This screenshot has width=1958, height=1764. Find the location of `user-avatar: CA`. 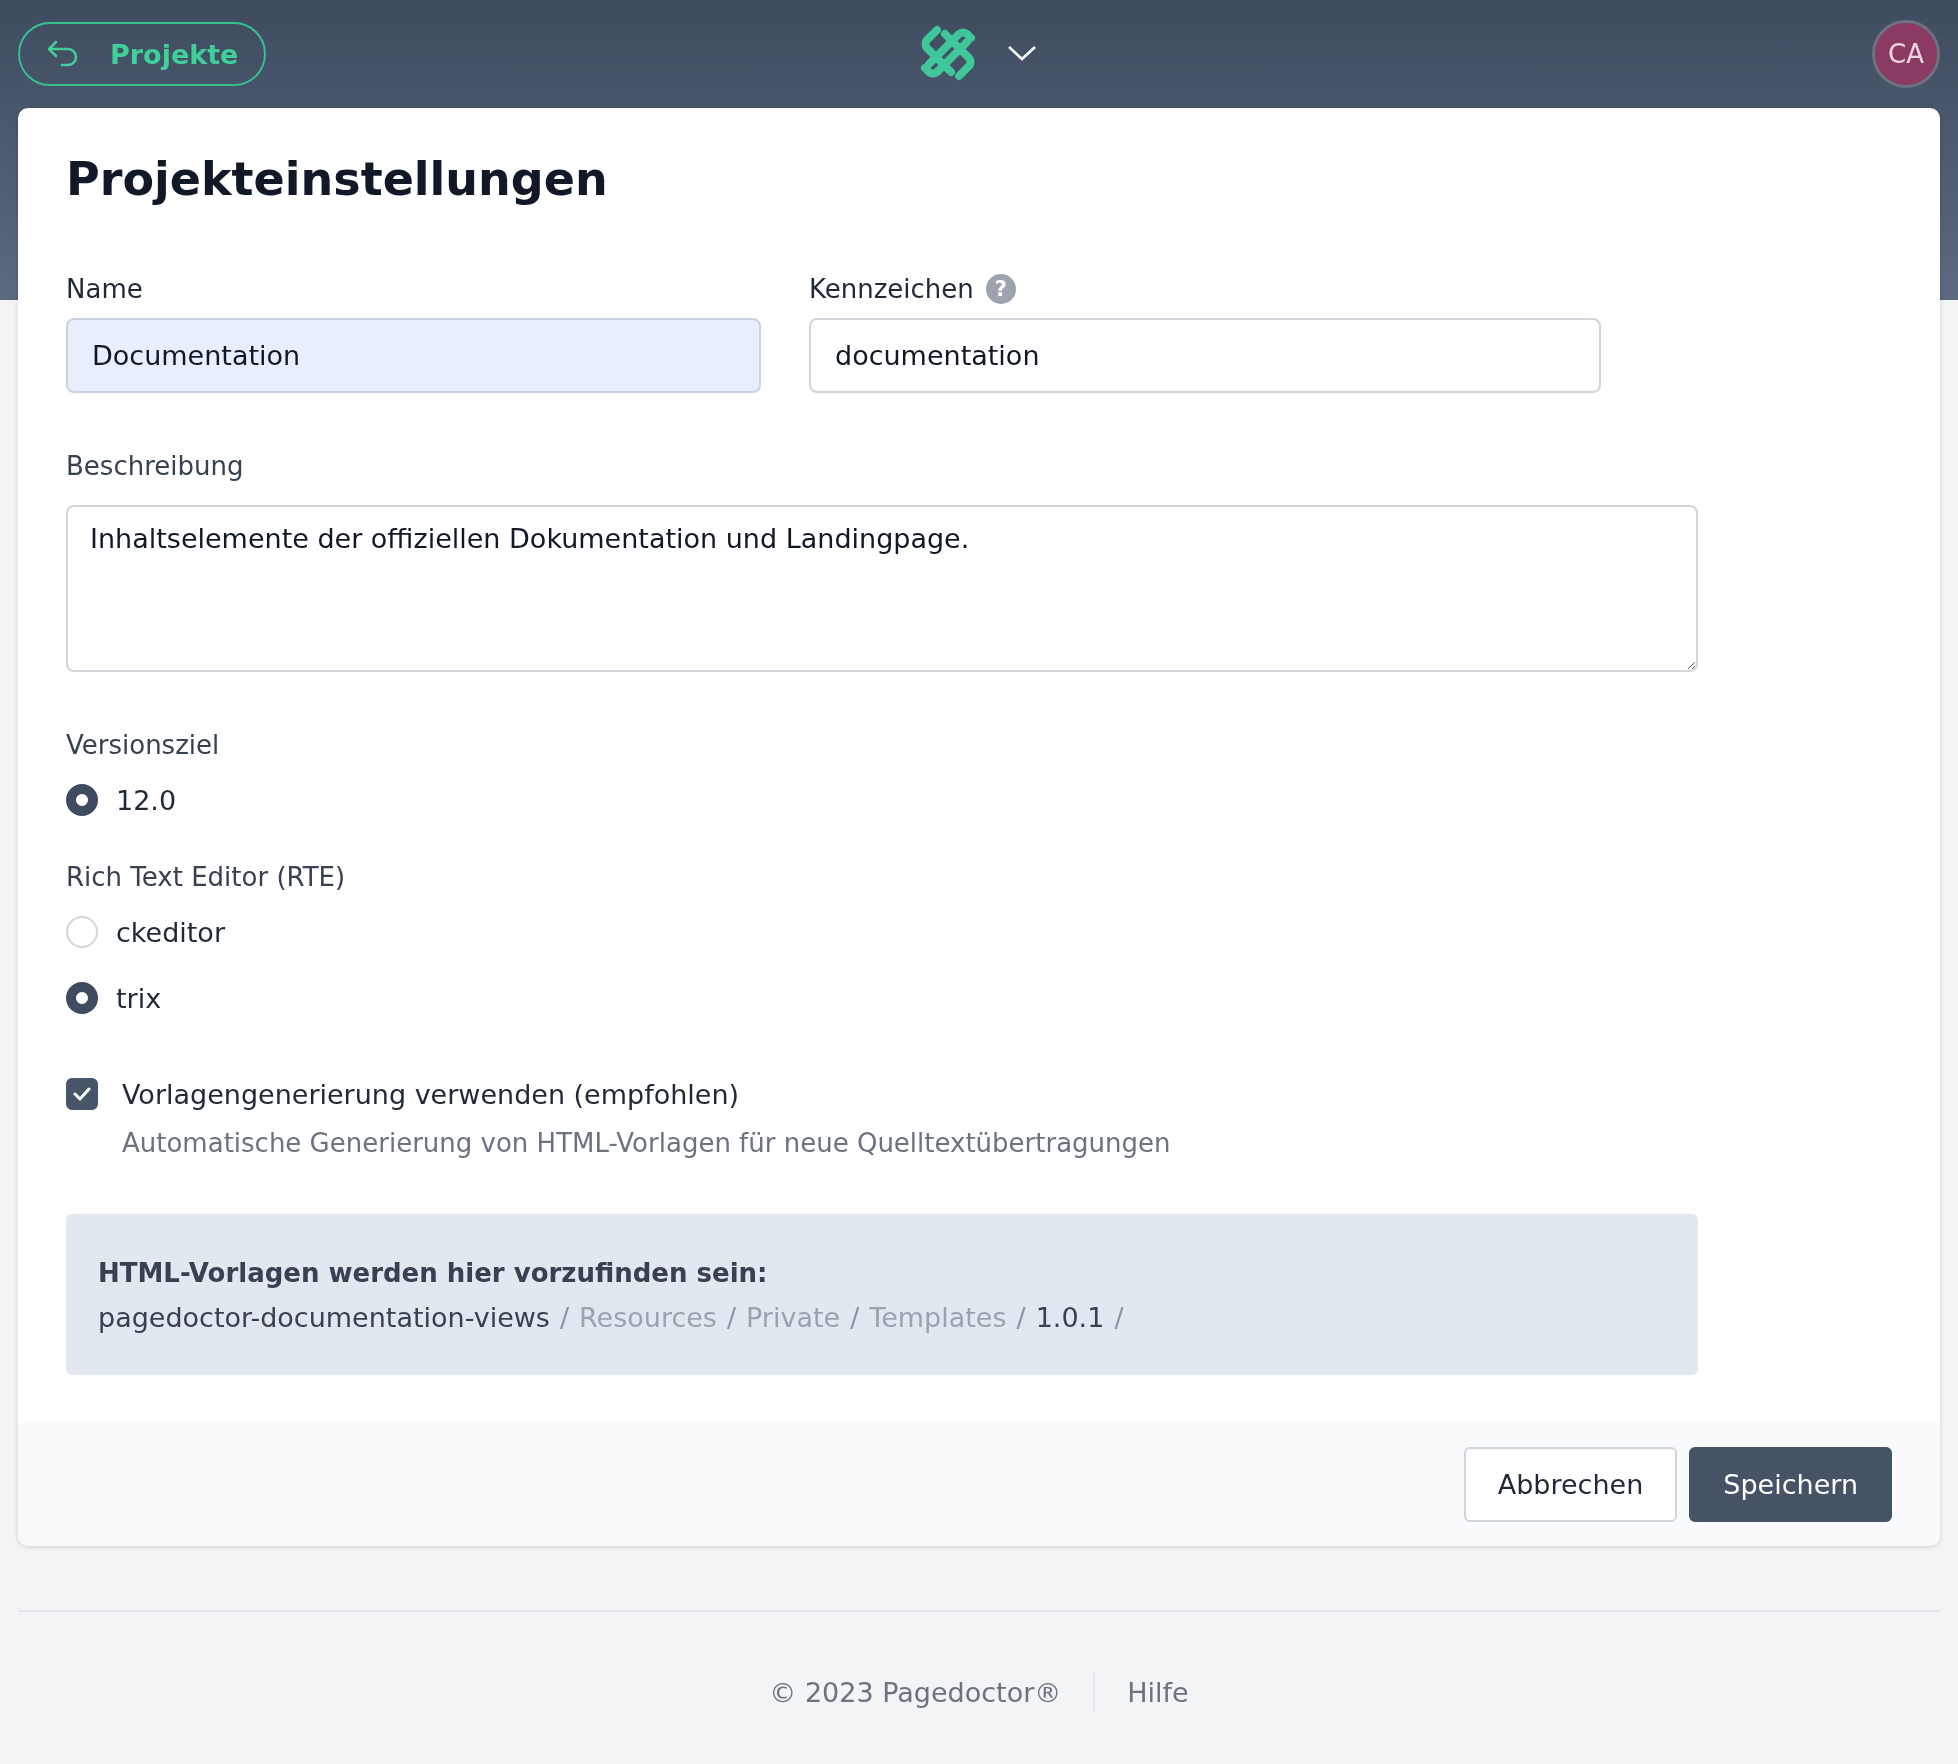

user-avatar: CA is located at coordinates (1906, 54).